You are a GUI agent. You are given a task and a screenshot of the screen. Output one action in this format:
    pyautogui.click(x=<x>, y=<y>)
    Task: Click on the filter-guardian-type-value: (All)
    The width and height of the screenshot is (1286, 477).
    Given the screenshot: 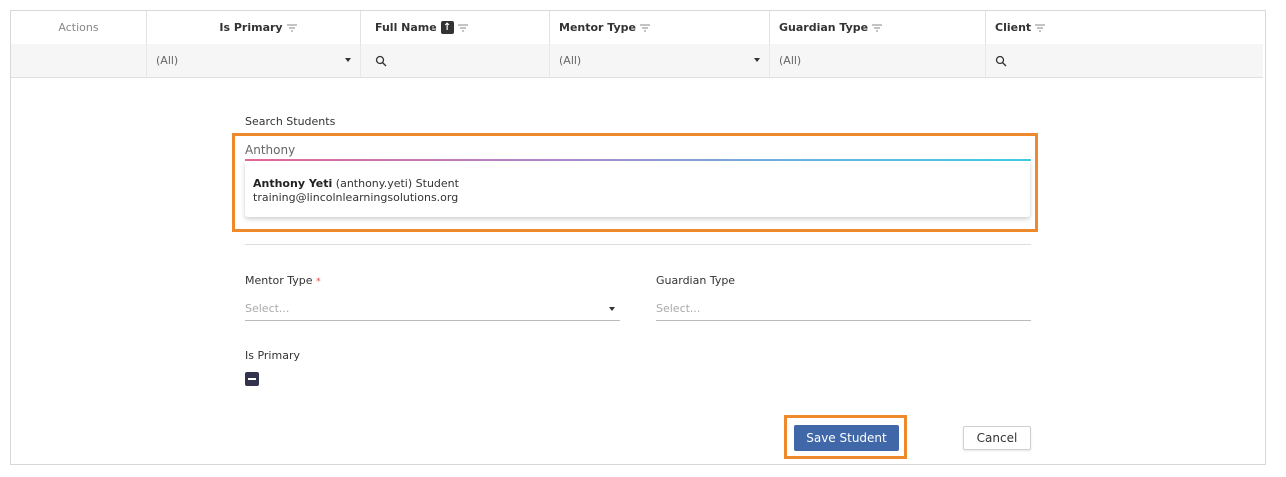 What is the action you would take?
    pyautogui.click(x=790, y=60)
    